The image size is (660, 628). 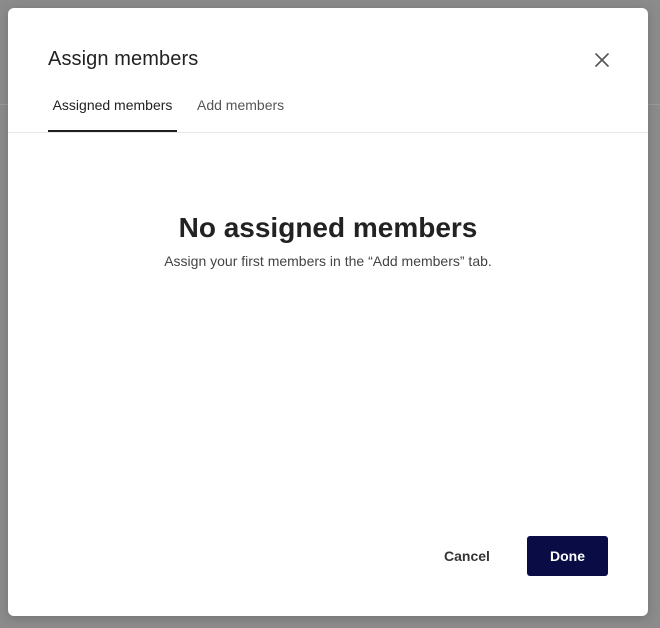 What do you see at coordinates (123, 59) in the screenshot?
I see `dialog-title: Assign members` at bounding box center [123, 59].